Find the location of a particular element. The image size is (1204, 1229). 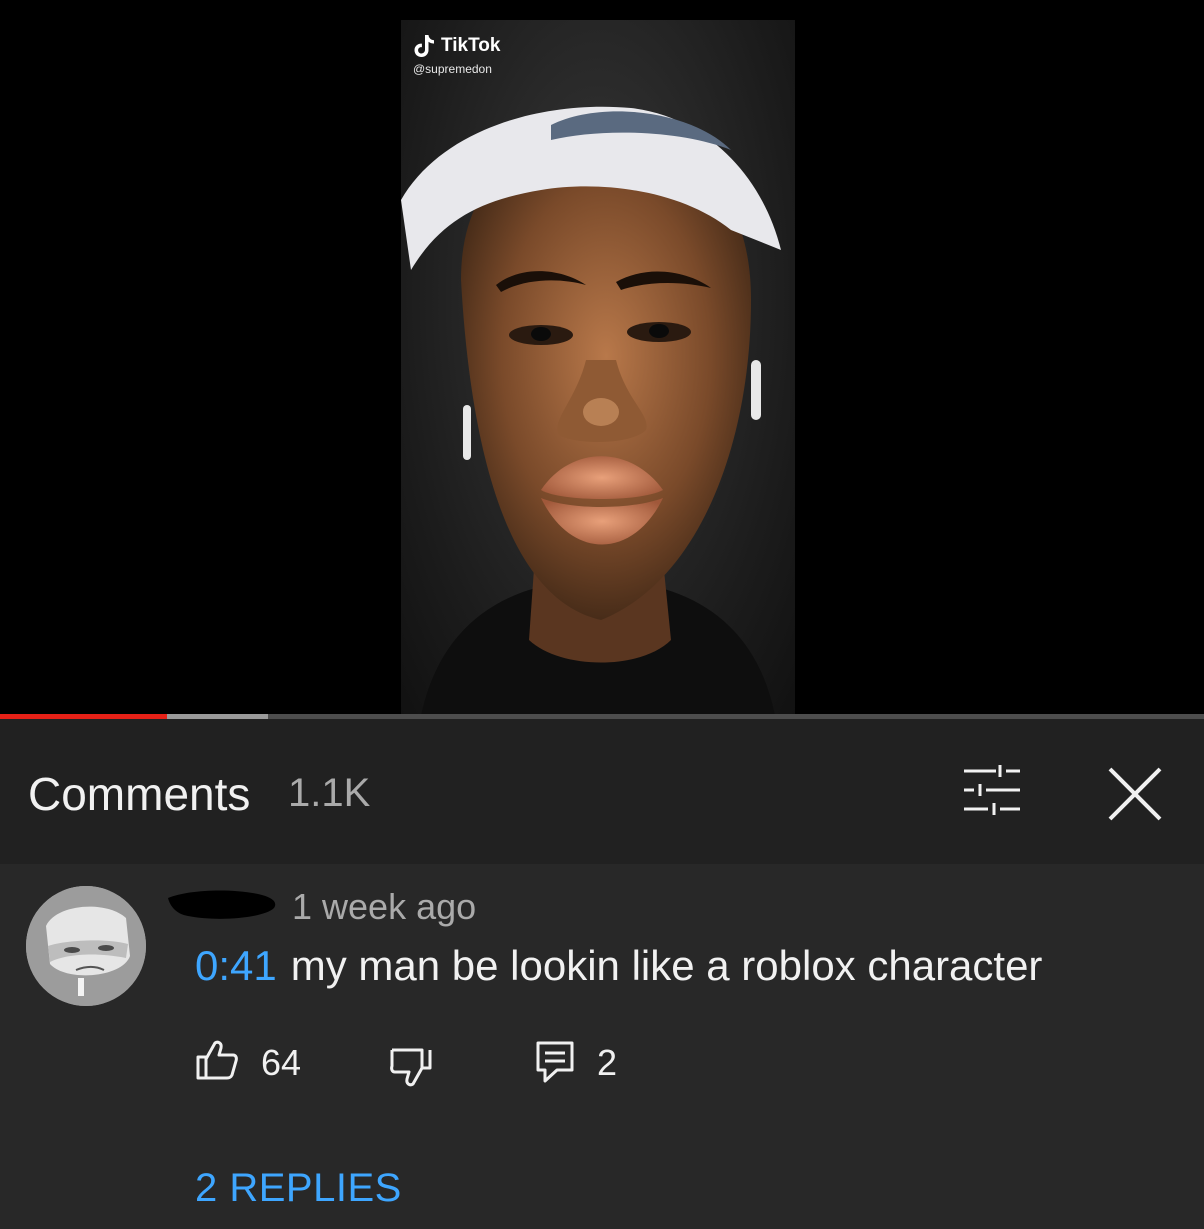

tiktok-watermark: TikTok @supremedon is located at coordinates (456, 55).